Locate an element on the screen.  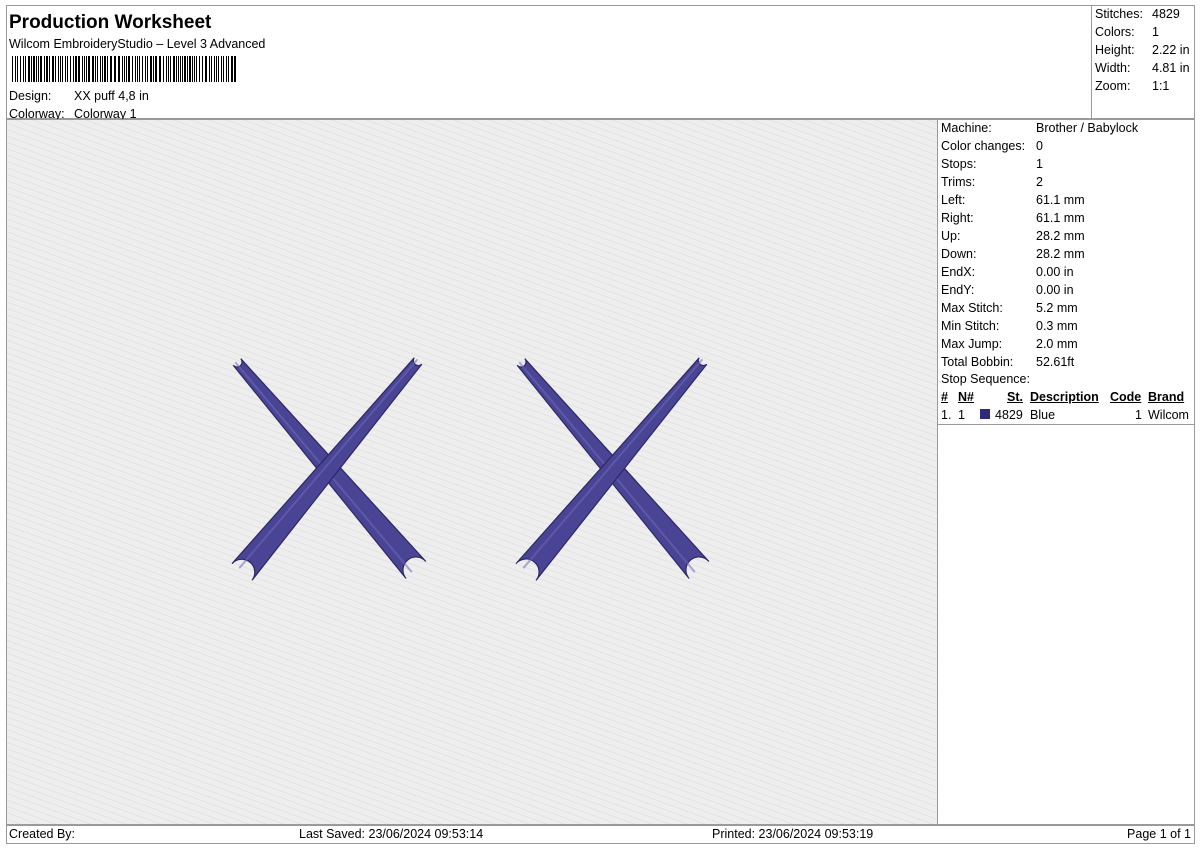
machine-info-label: Up: is located at coordinates (951, 236).